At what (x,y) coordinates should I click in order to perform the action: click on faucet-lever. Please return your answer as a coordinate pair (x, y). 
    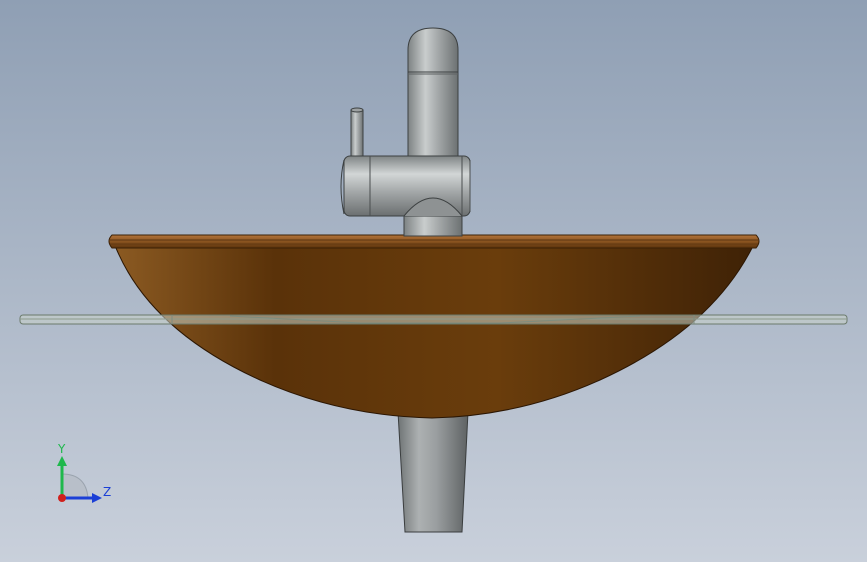
    Looking at the image, I should click on (357, 132).